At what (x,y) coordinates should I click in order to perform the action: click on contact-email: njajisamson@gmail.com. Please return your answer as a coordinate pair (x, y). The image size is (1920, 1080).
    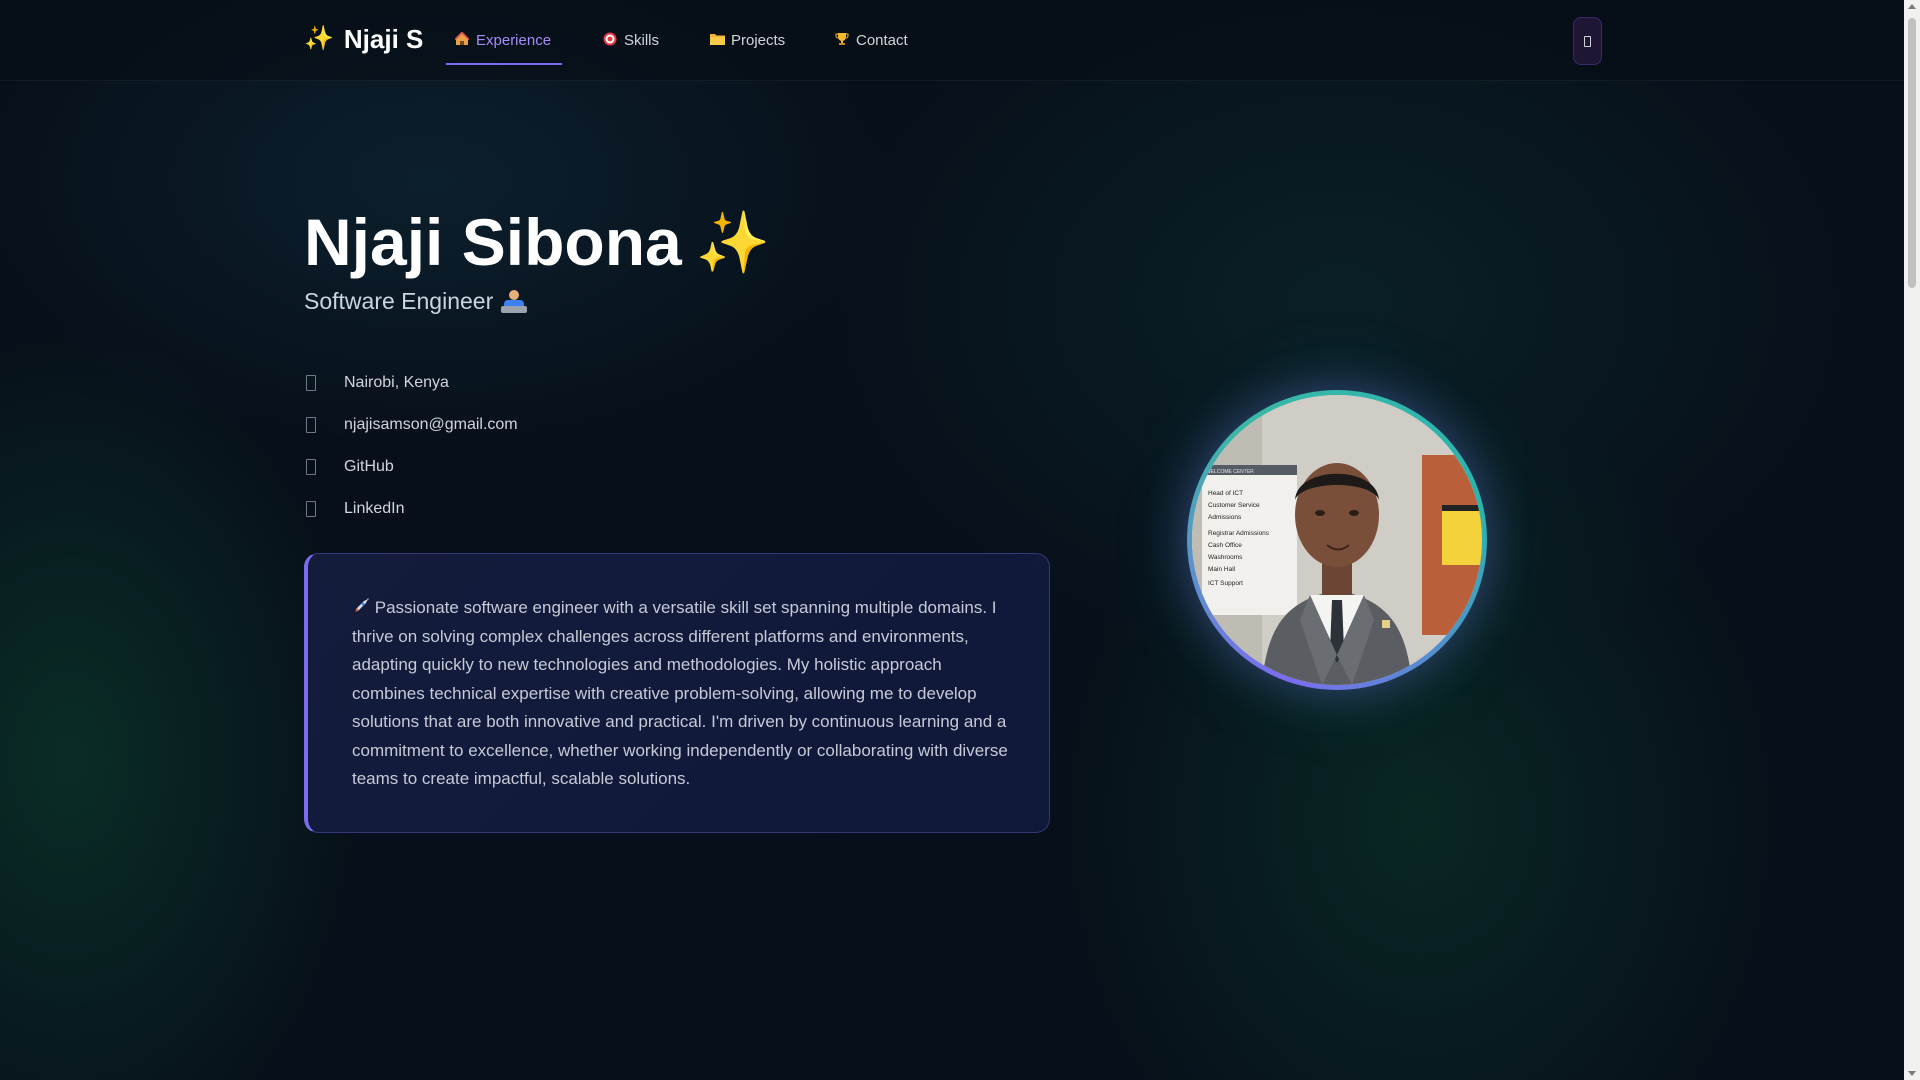
    Looking at the image, I should click on (411, 425).